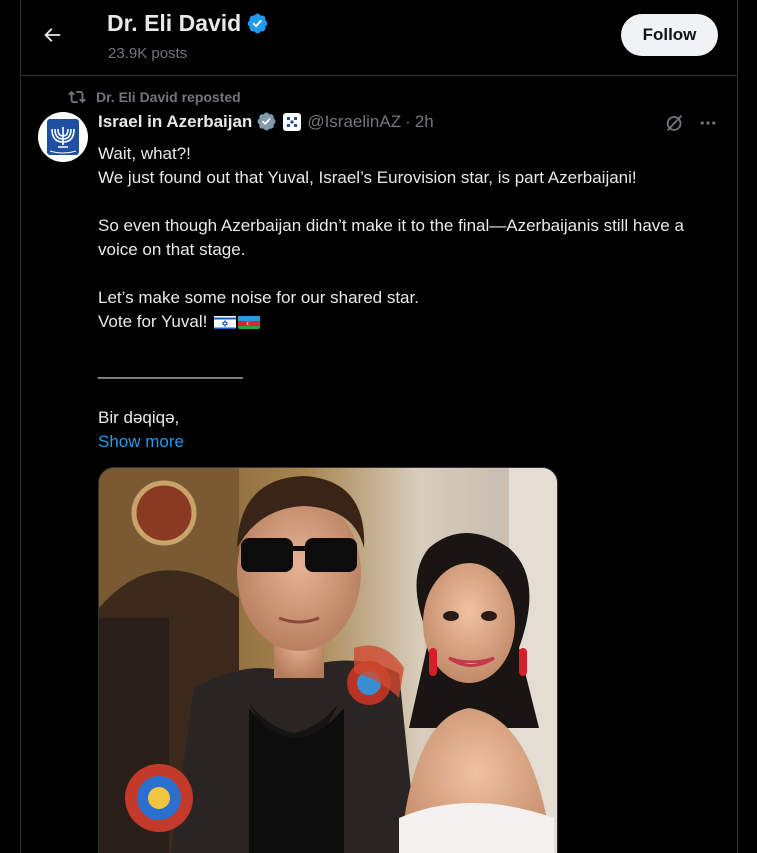 This screenshot has width=757, height=853. I want to click on show-more-link: Show more, so click(408, 442).